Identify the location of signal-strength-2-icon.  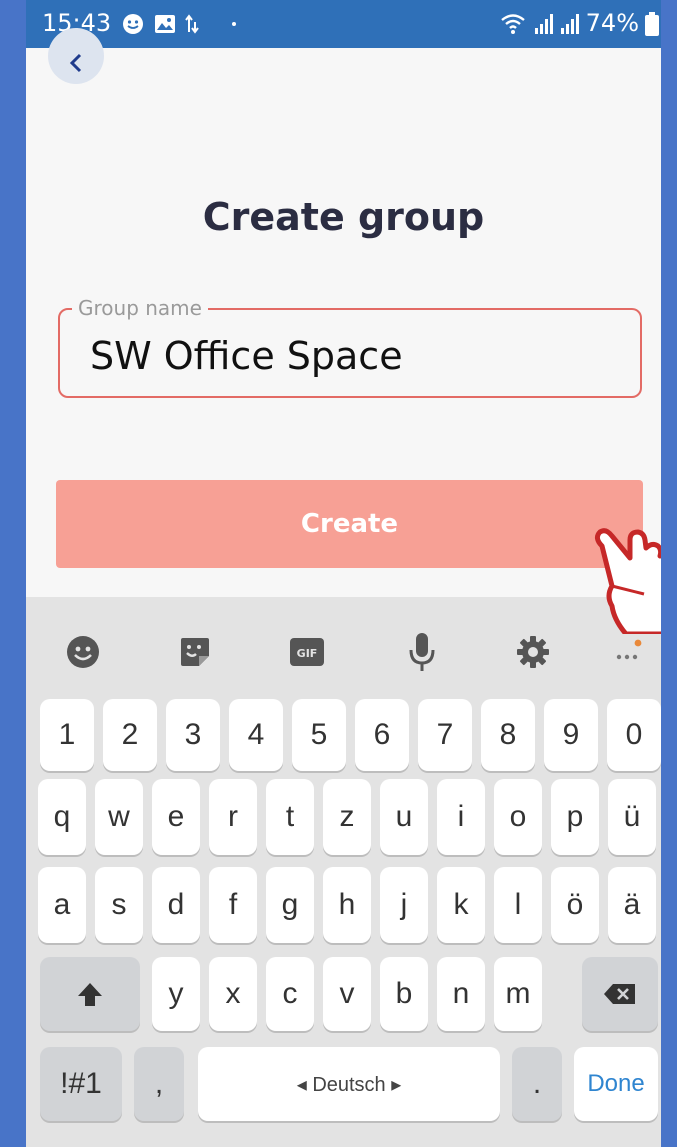
(570, 24).